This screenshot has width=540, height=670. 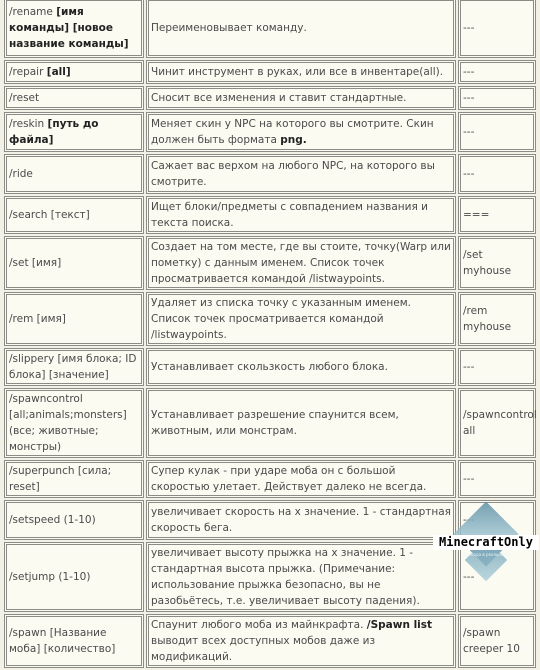 I want to click on command-cell: /setjump (1-10), so click(x=74, y=577).